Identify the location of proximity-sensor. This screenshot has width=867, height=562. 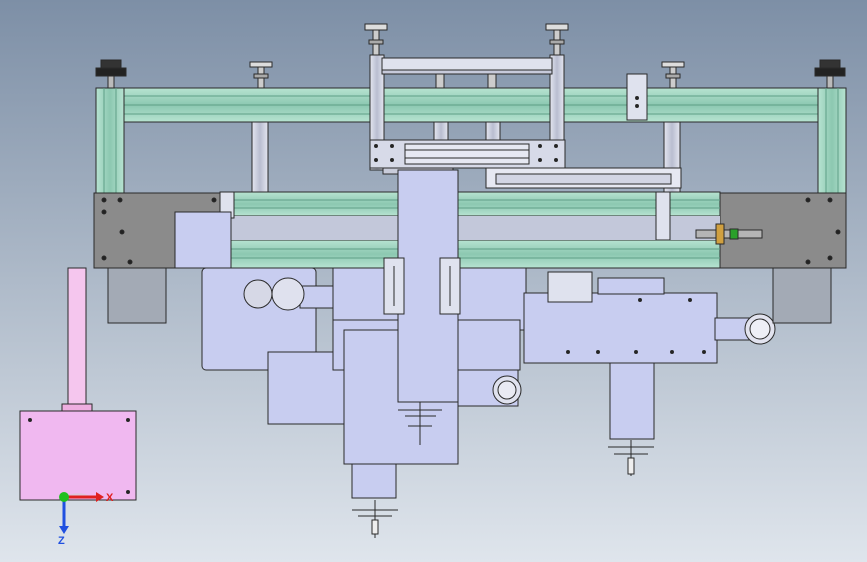
(729, 234).